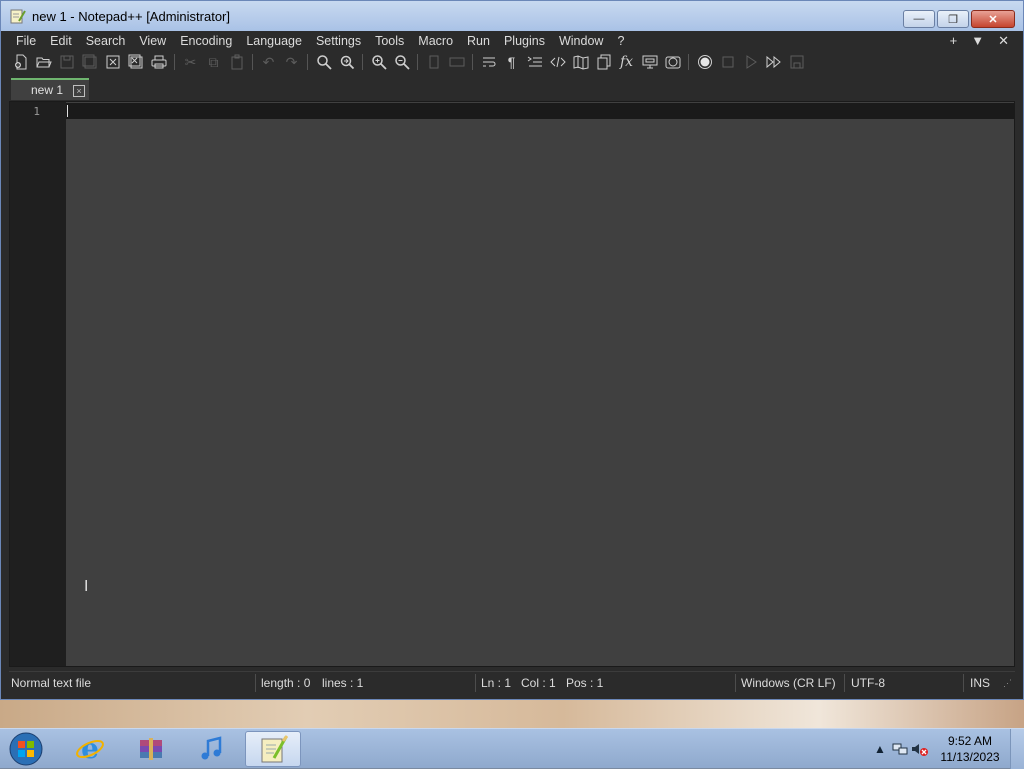 Image resolution: width=1024 pixels, height=769 pixels. Describe the element at coordinates (26, 41) in the screenshot. I see `menu-file: File` at that location.